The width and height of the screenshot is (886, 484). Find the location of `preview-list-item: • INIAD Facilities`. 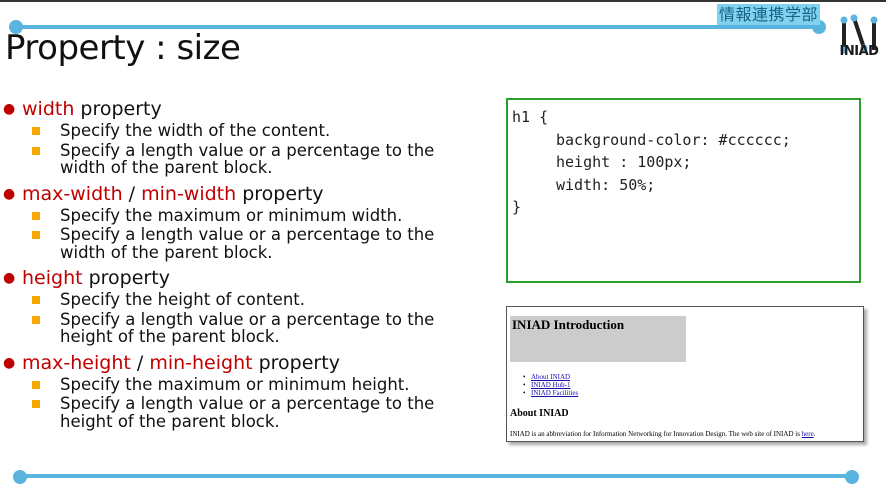

preview-list-item: • INIAD Facilities is located at coordinates (551, 393).